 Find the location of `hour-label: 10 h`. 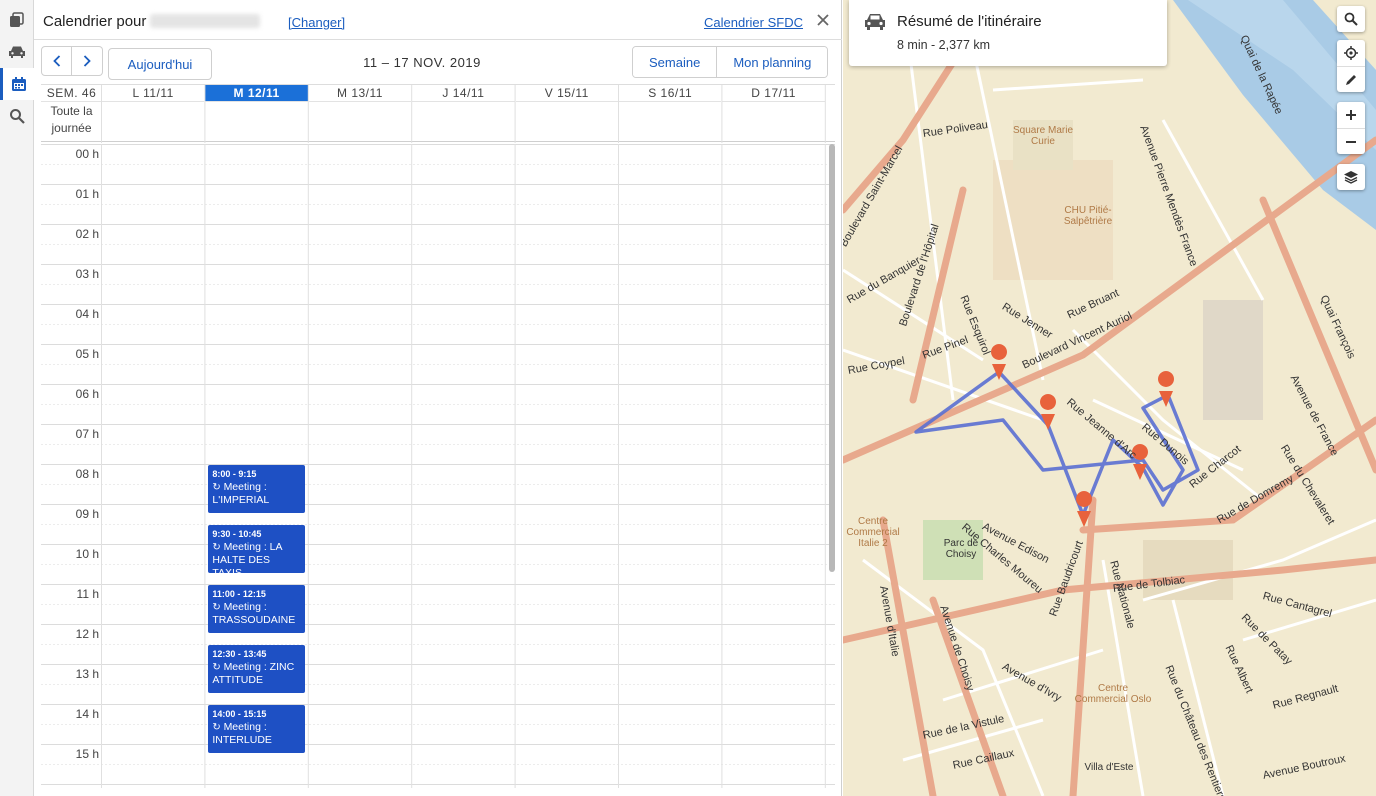

hour-label: 10 h is located at coordinates (87, 554).